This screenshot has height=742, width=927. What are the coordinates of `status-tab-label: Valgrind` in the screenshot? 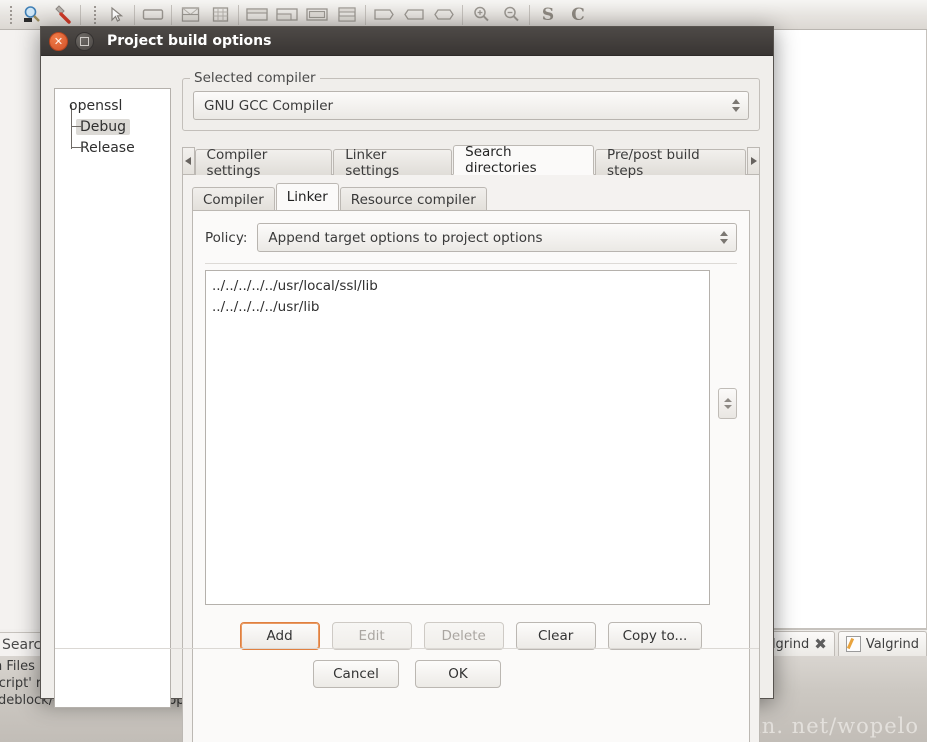 It's located at (892, 644).